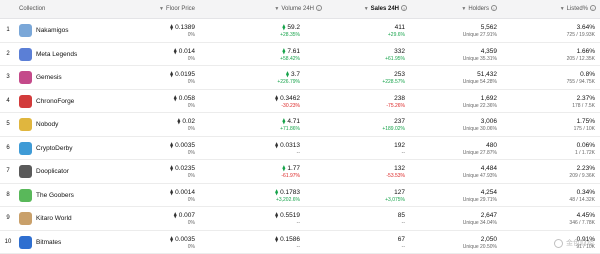 This screenshot has height=254, width=600. What do you see at coordinates (580, 58) in the screenshot?
I see `listed-count: 205 / 12.35K` at bounding box center [580, 58].